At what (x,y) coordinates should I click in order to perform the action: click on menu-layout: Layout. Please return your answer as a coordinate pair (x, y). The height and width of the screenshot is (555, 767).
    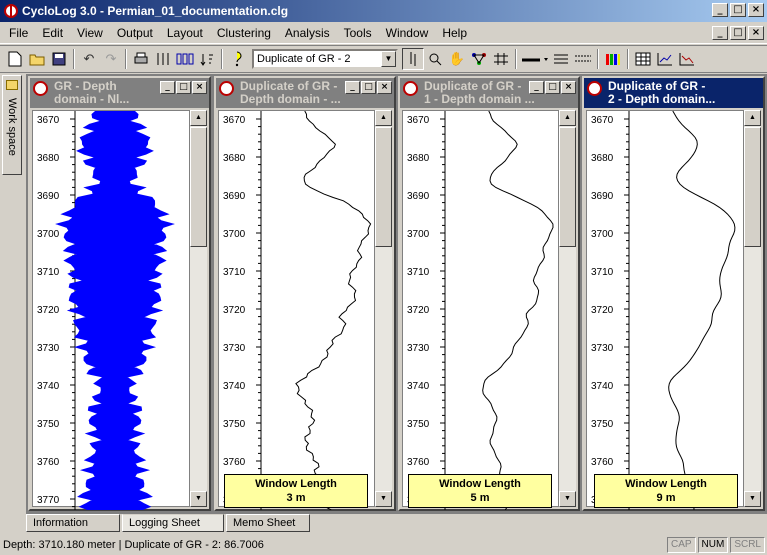
    Looking at the image, I should click on (185, 33).